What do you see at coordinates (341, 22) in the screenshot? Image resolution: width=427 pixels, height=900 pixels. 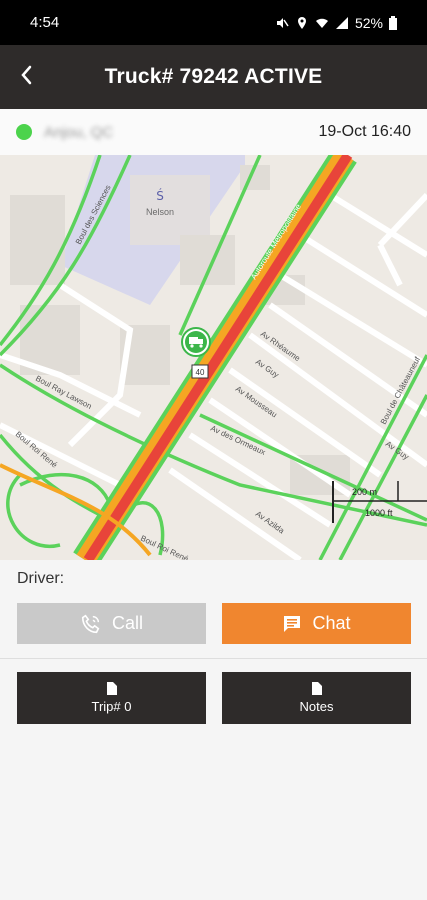 I see `signal-icon` at bounding box center [341, 22].